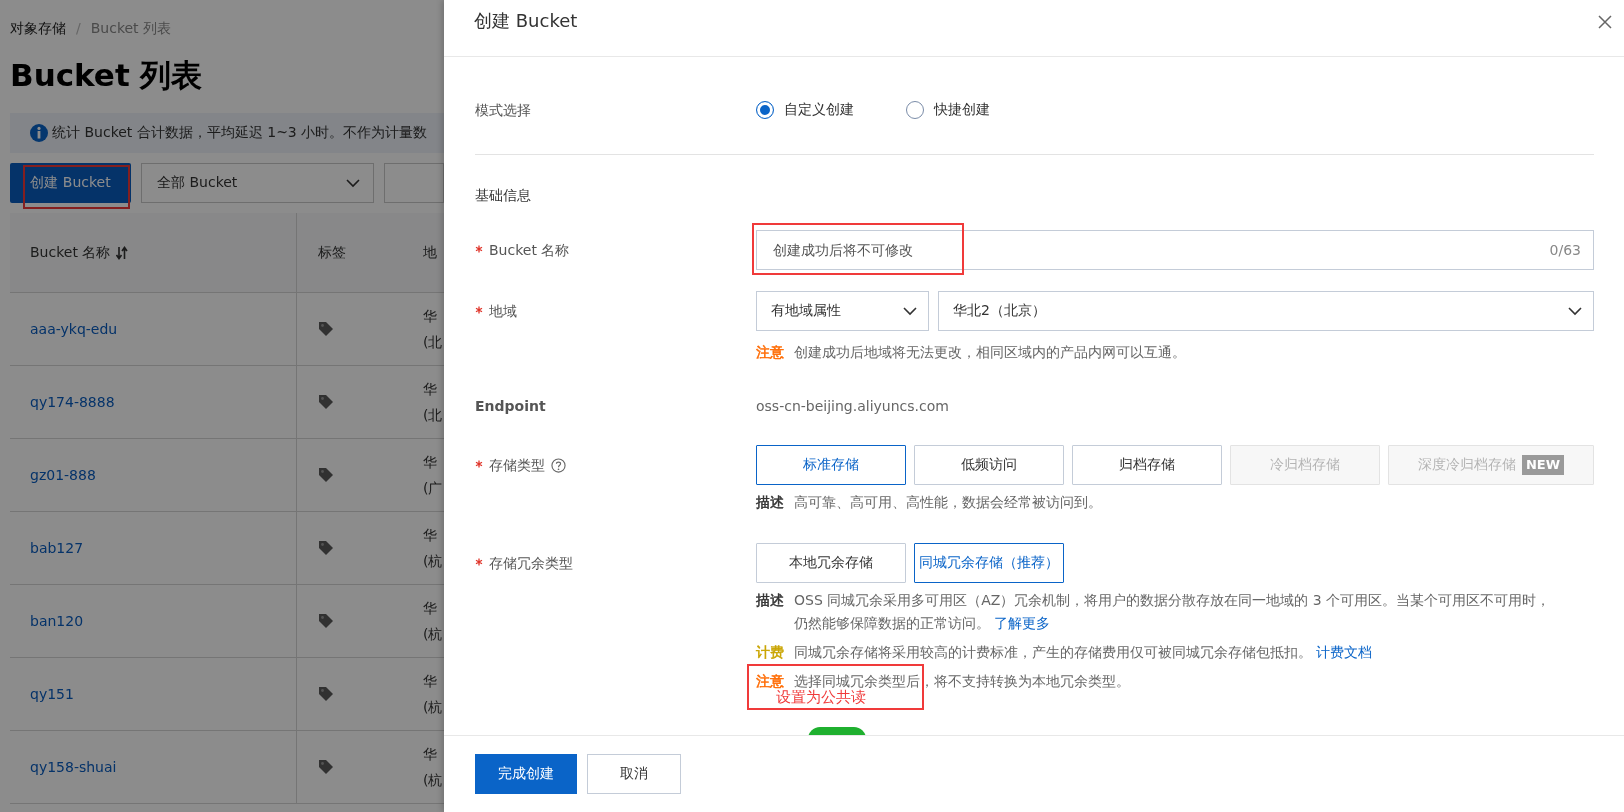  I want to click on bucket-name-link: bab127, so click(57, 548).